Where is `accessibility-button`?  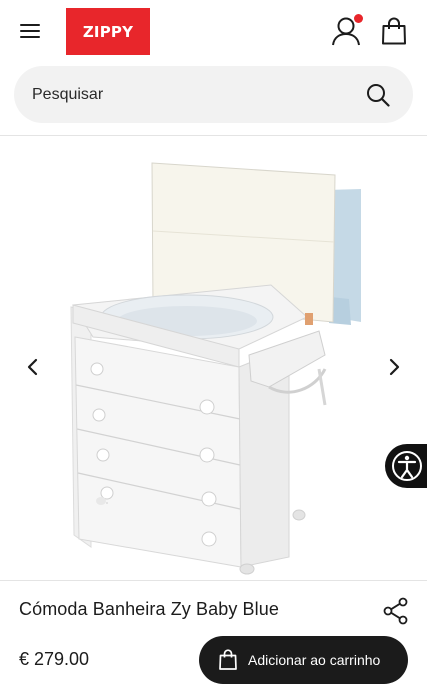
accessibility-button is located at coordinates (406, 466).